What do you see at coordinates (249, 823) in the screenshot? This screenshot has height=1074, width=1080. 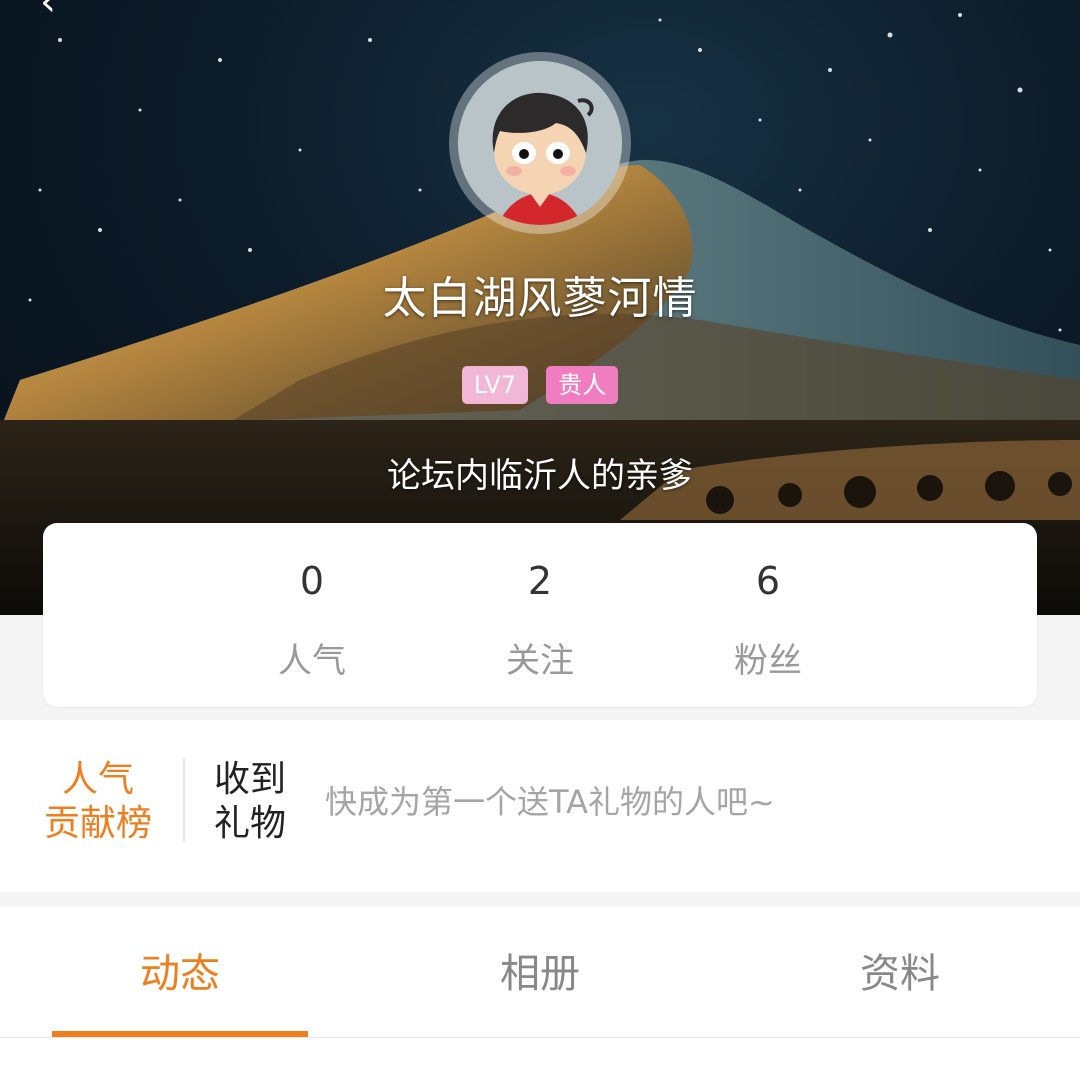 I see `received-label-line2: 礼物` at bounding box center [249, 823].